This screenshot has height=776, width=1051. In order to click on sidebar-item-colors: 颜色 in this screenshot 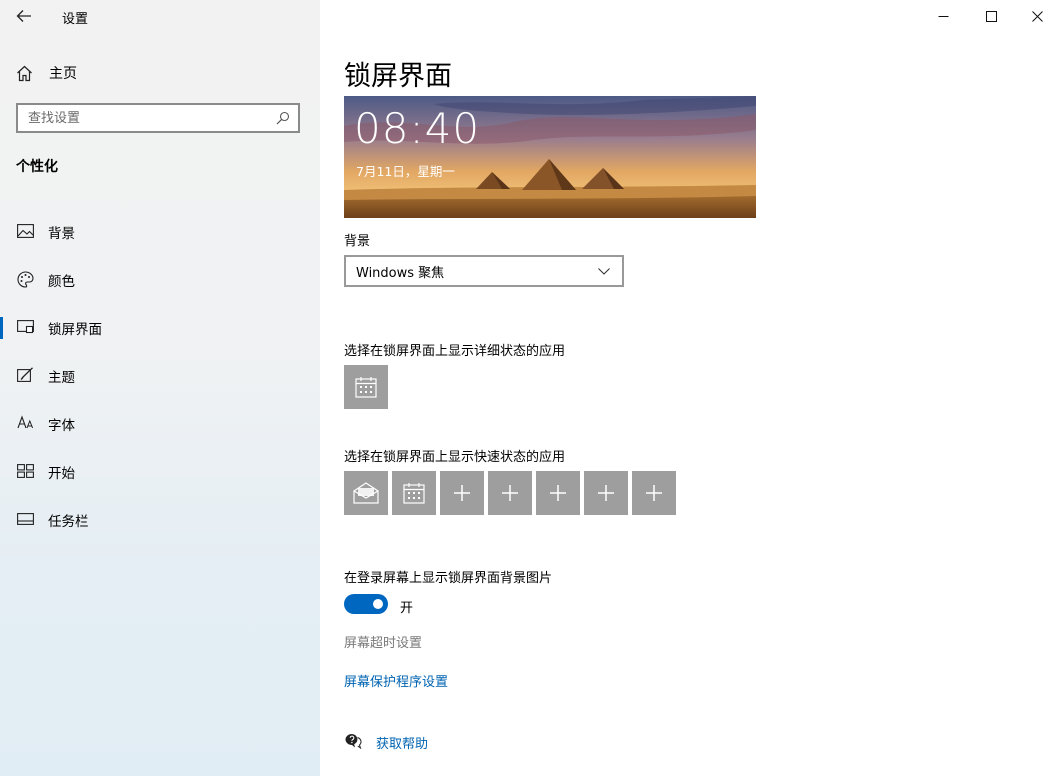, I will do `click(160, 280)`.